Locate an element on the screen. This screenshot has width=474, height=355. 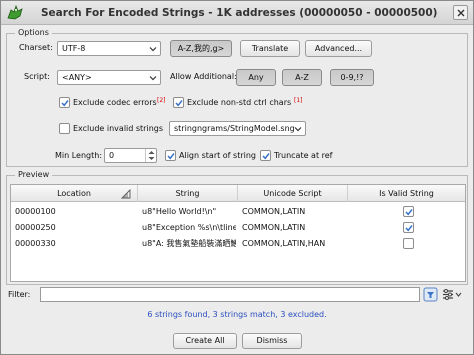
close-button is located at coordinates (460, 12).